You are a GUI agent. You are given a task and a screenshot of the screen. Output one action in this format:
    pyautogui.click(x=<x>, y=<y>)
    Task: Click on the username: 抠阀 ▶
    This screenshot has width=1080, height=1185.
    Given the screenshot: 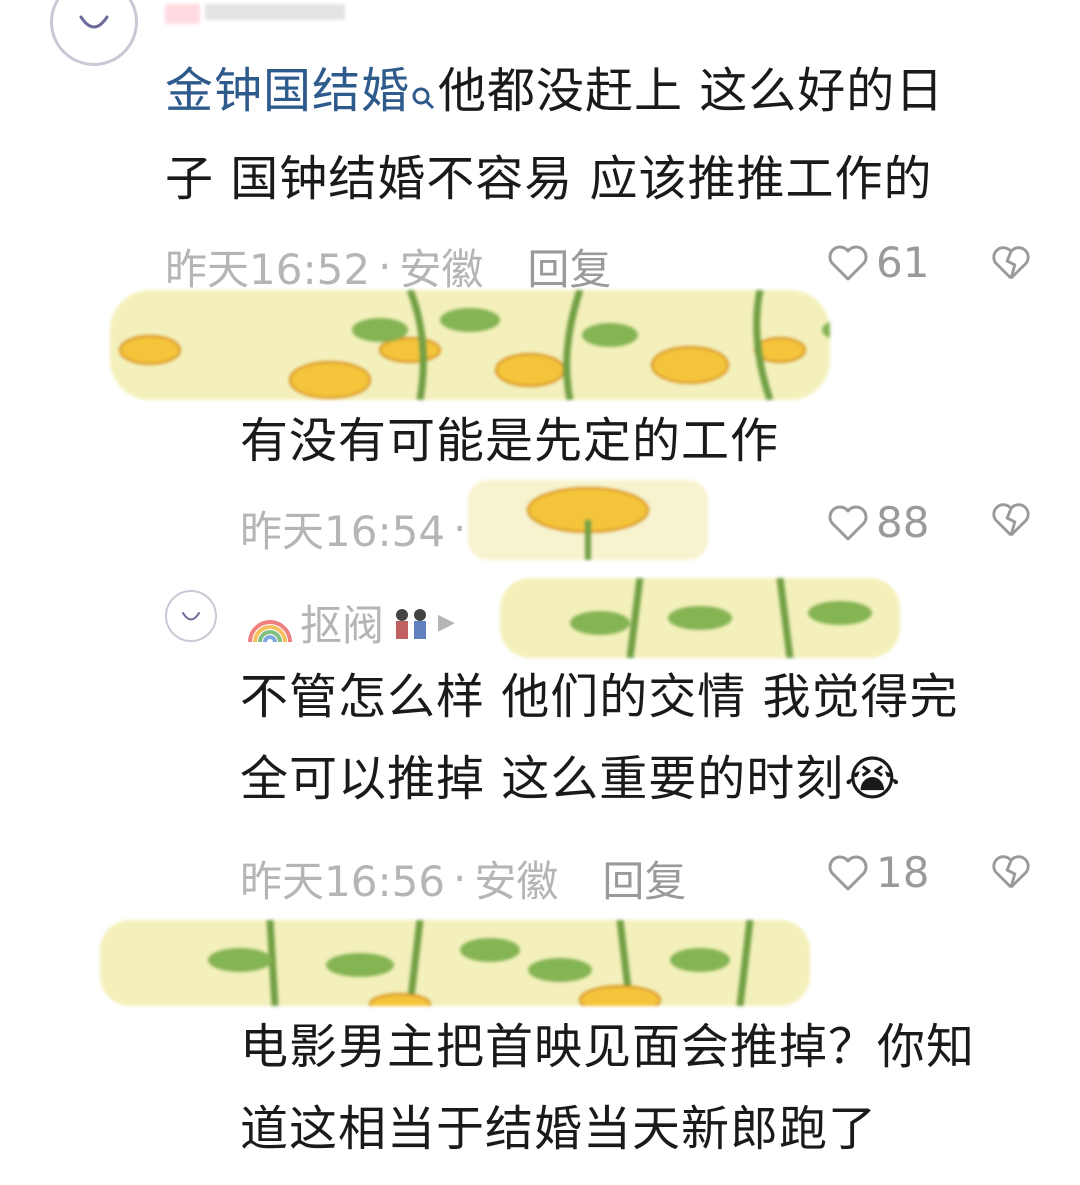 What is the action you would take?
    pyautogui.click(x=349, y=622)
    